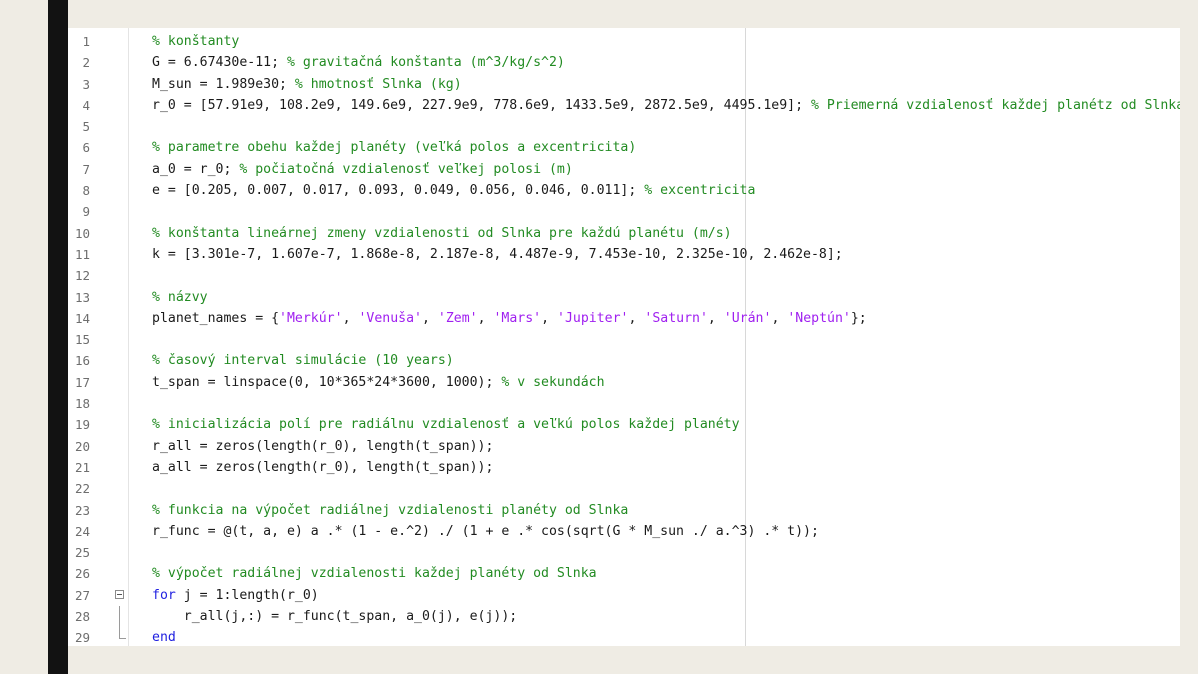 The height and width of the screenshot is (674, 1198). What do you see at coordinates (624, 297) in the screenshot?
I see `code-line: 13 % názvy` at bounding box center [624, 297].